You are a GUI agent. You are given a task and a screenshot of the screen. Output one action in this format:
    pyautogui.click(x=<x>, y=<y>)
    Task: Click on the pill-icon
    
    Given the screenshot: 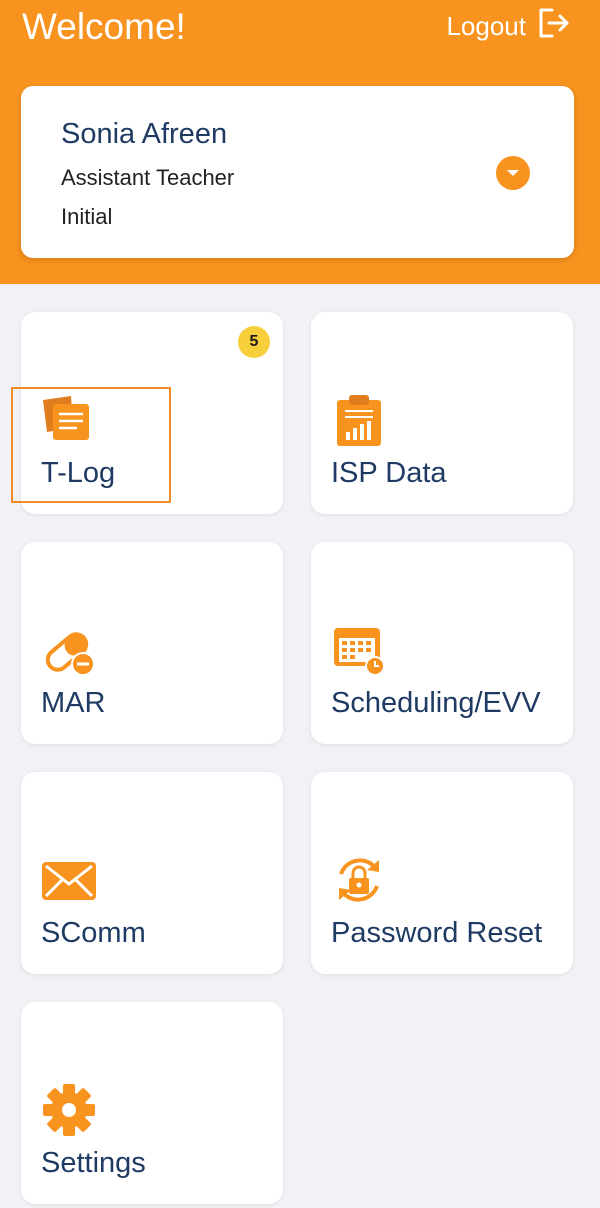 What is the action you would take?
    pyautogui.click(x=69, y=650)
    